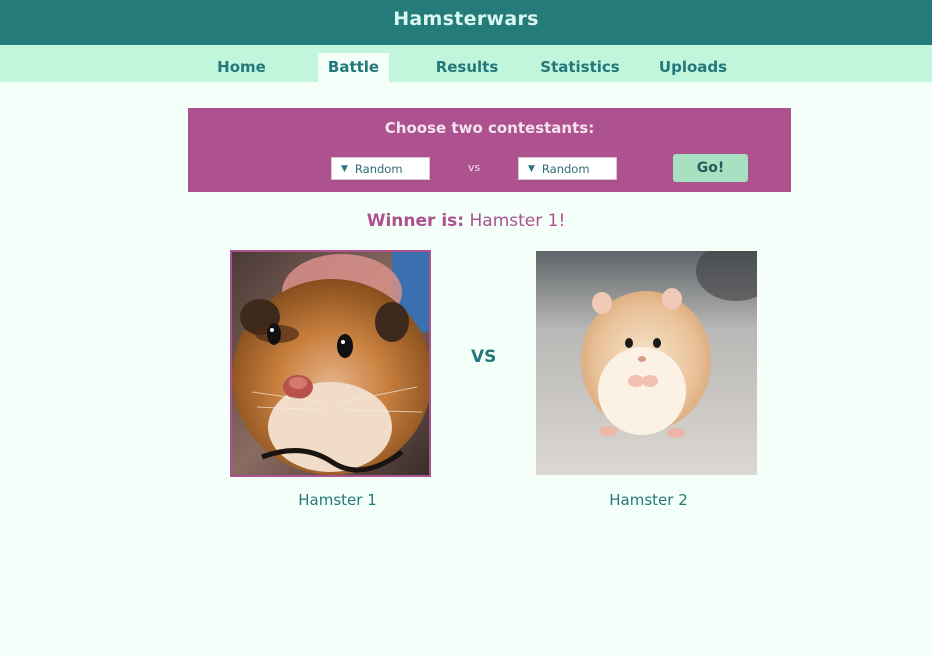 This screenshot has width=932, height=657. What do you see at coordinates (415, 221) in the screenshot?
I see `winner-label: Winner is:` at bounding box center [415, 221].